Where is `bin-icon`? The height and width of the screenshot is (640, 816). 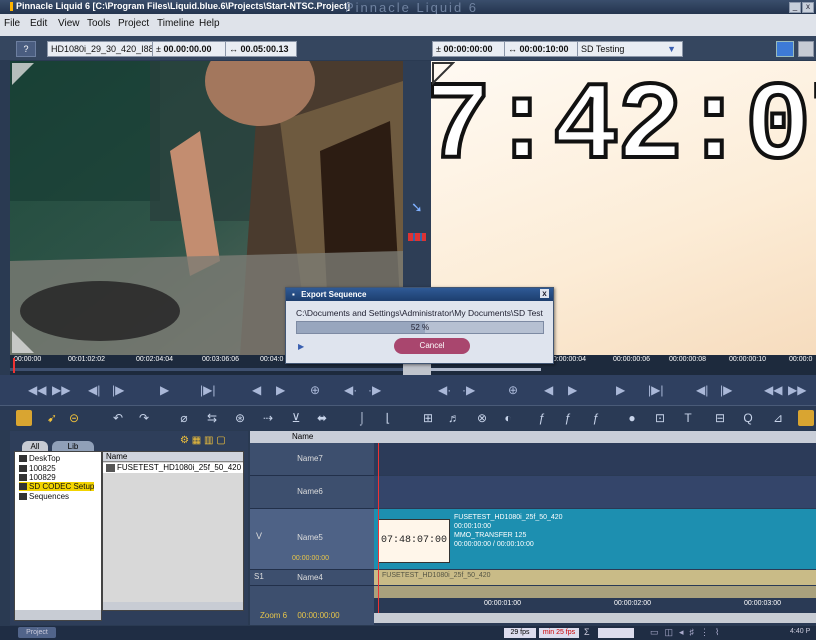 bin-icon is located at coordinates (806, 418).